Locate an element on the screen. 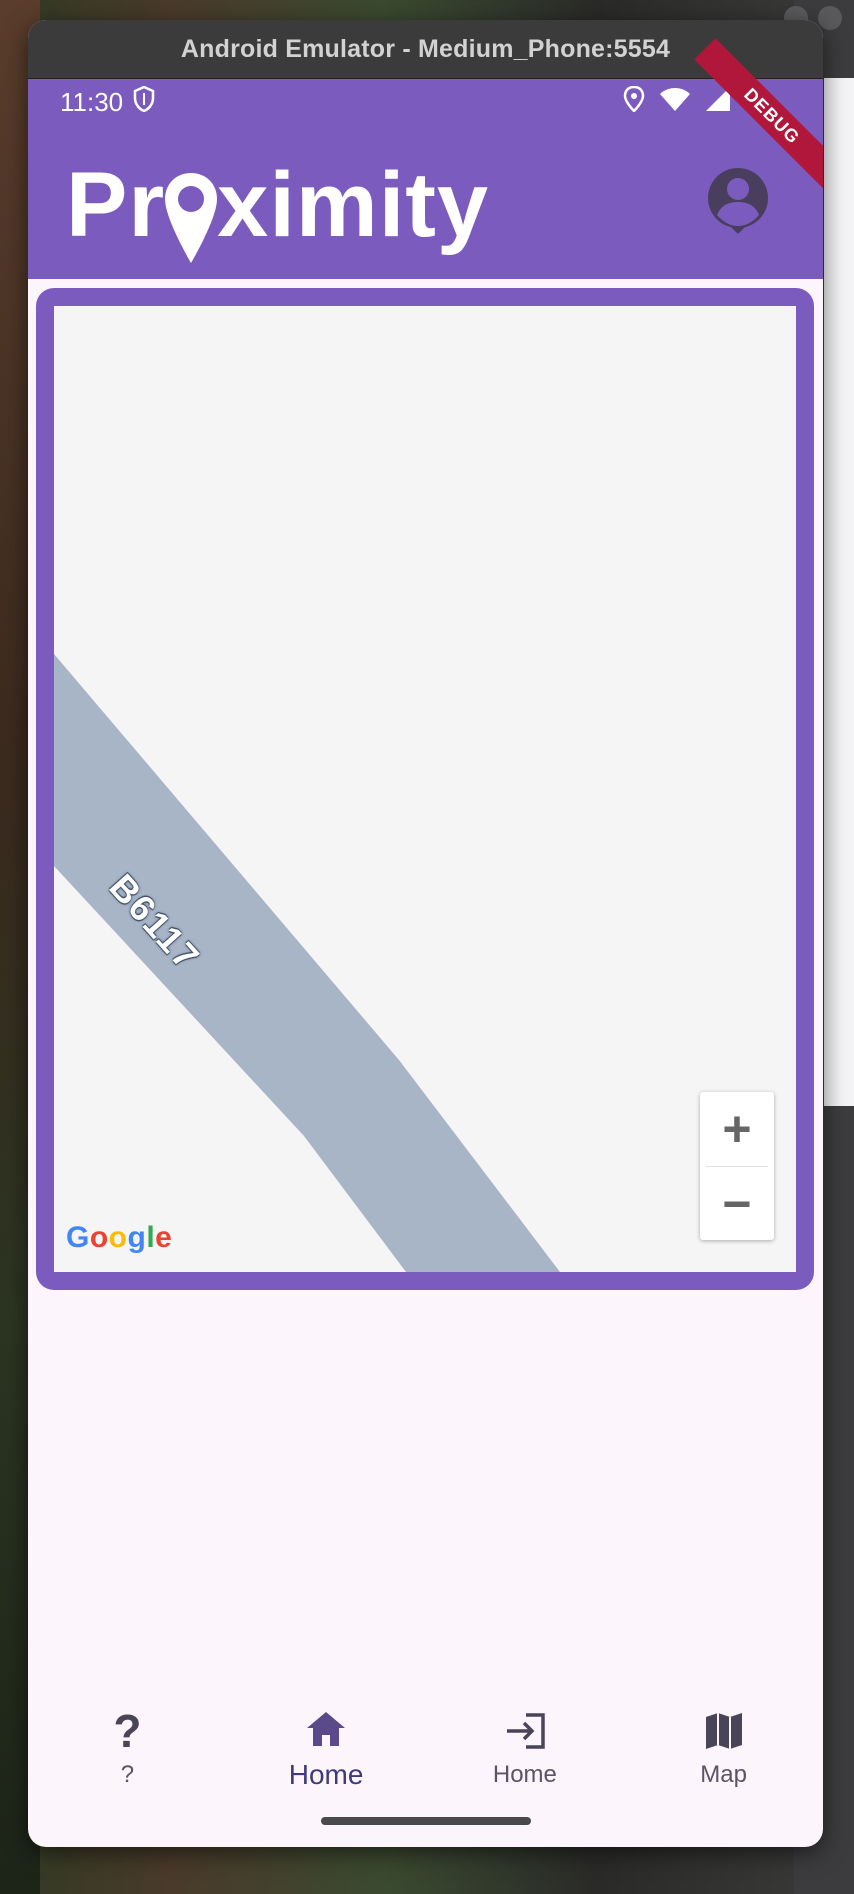 Image resolution: width=854 pixels, height=1894 pixels. profile-button is located at coordinates (738, 200).